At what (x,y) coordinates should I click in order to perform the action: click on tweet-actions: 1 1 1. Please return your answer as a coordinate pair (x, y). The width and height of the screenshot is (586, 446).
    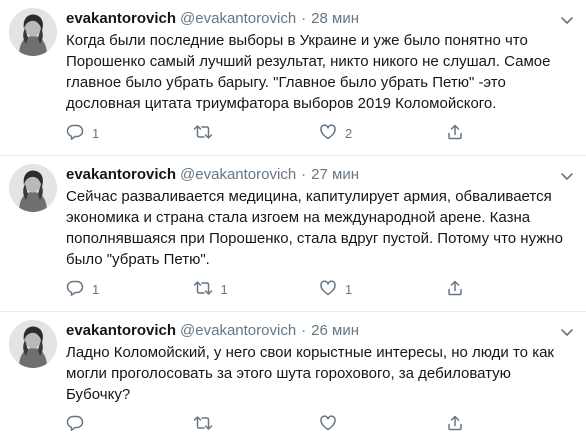
    Looking at the image, I should click on (319, 295).